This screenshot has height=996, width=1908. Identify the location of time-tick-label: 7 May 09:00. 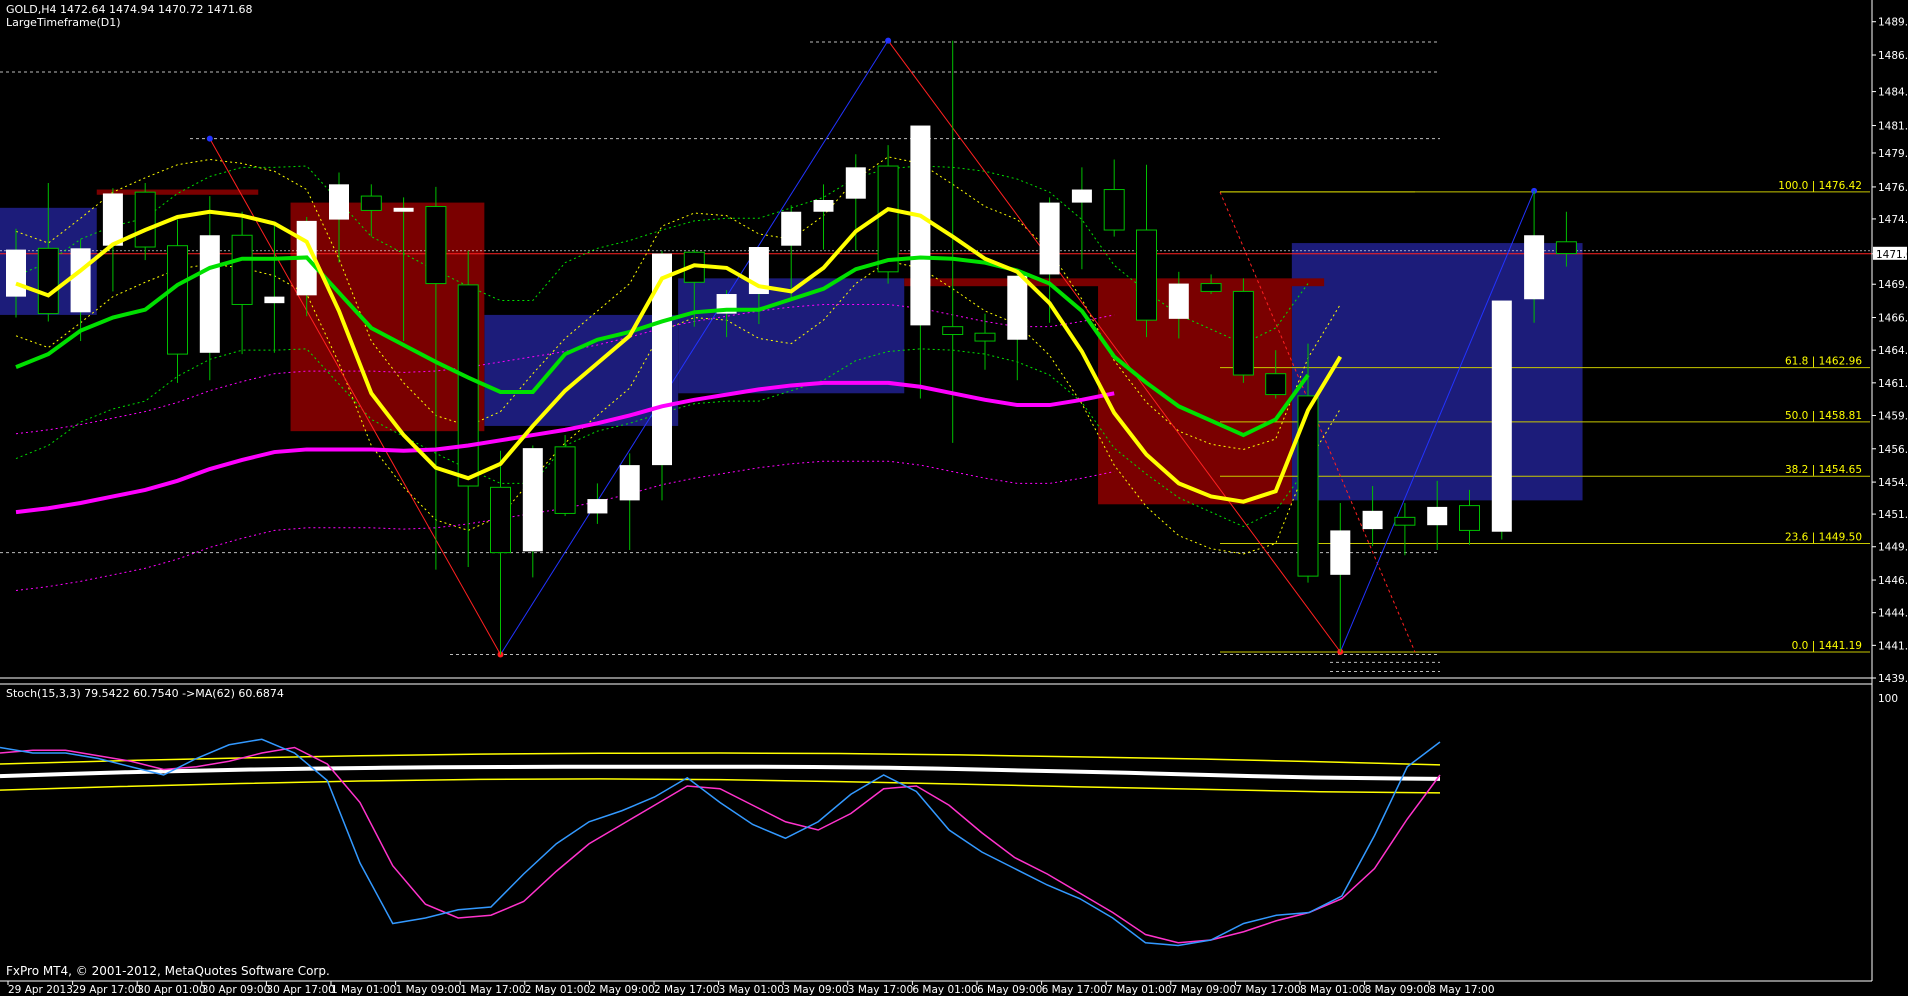
(1203, 990).